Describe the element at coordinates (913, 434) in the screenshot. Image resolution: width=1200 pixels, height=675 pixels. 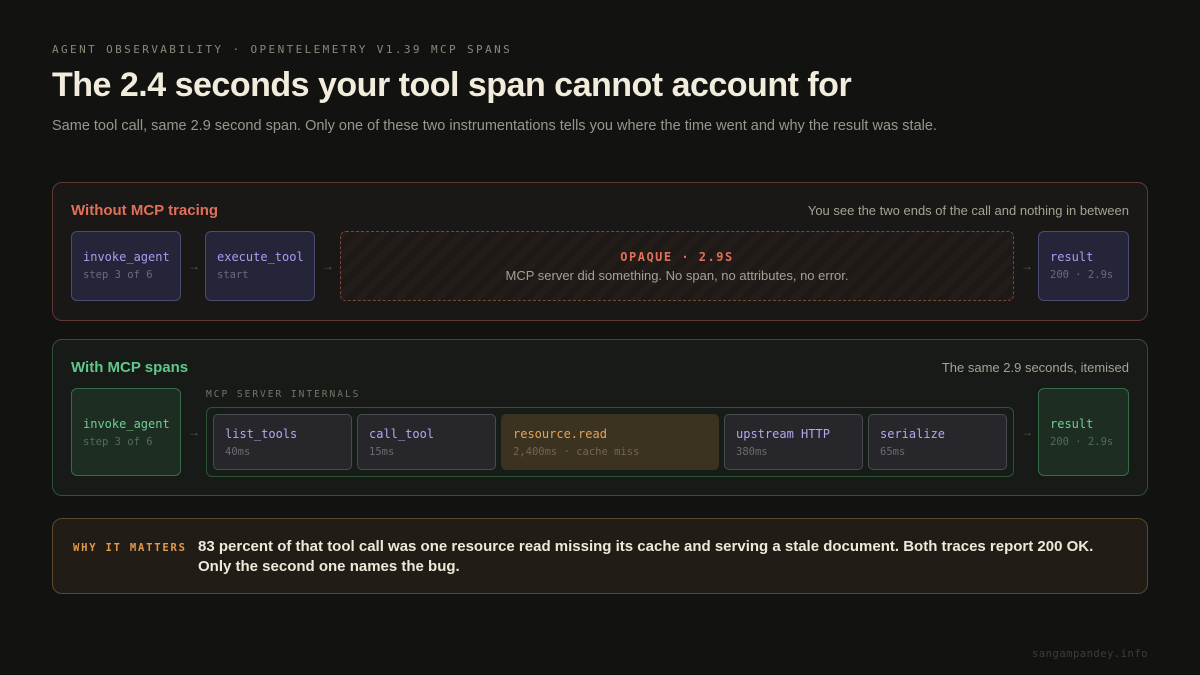
I see `span-label: serialize` at that location.